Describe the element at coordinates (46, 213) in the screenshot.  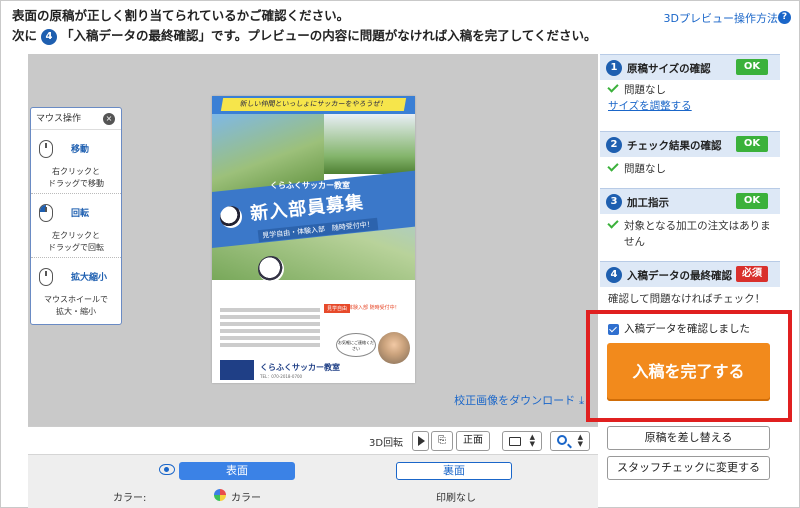
I see `mouse-left-click-icon` at that location.